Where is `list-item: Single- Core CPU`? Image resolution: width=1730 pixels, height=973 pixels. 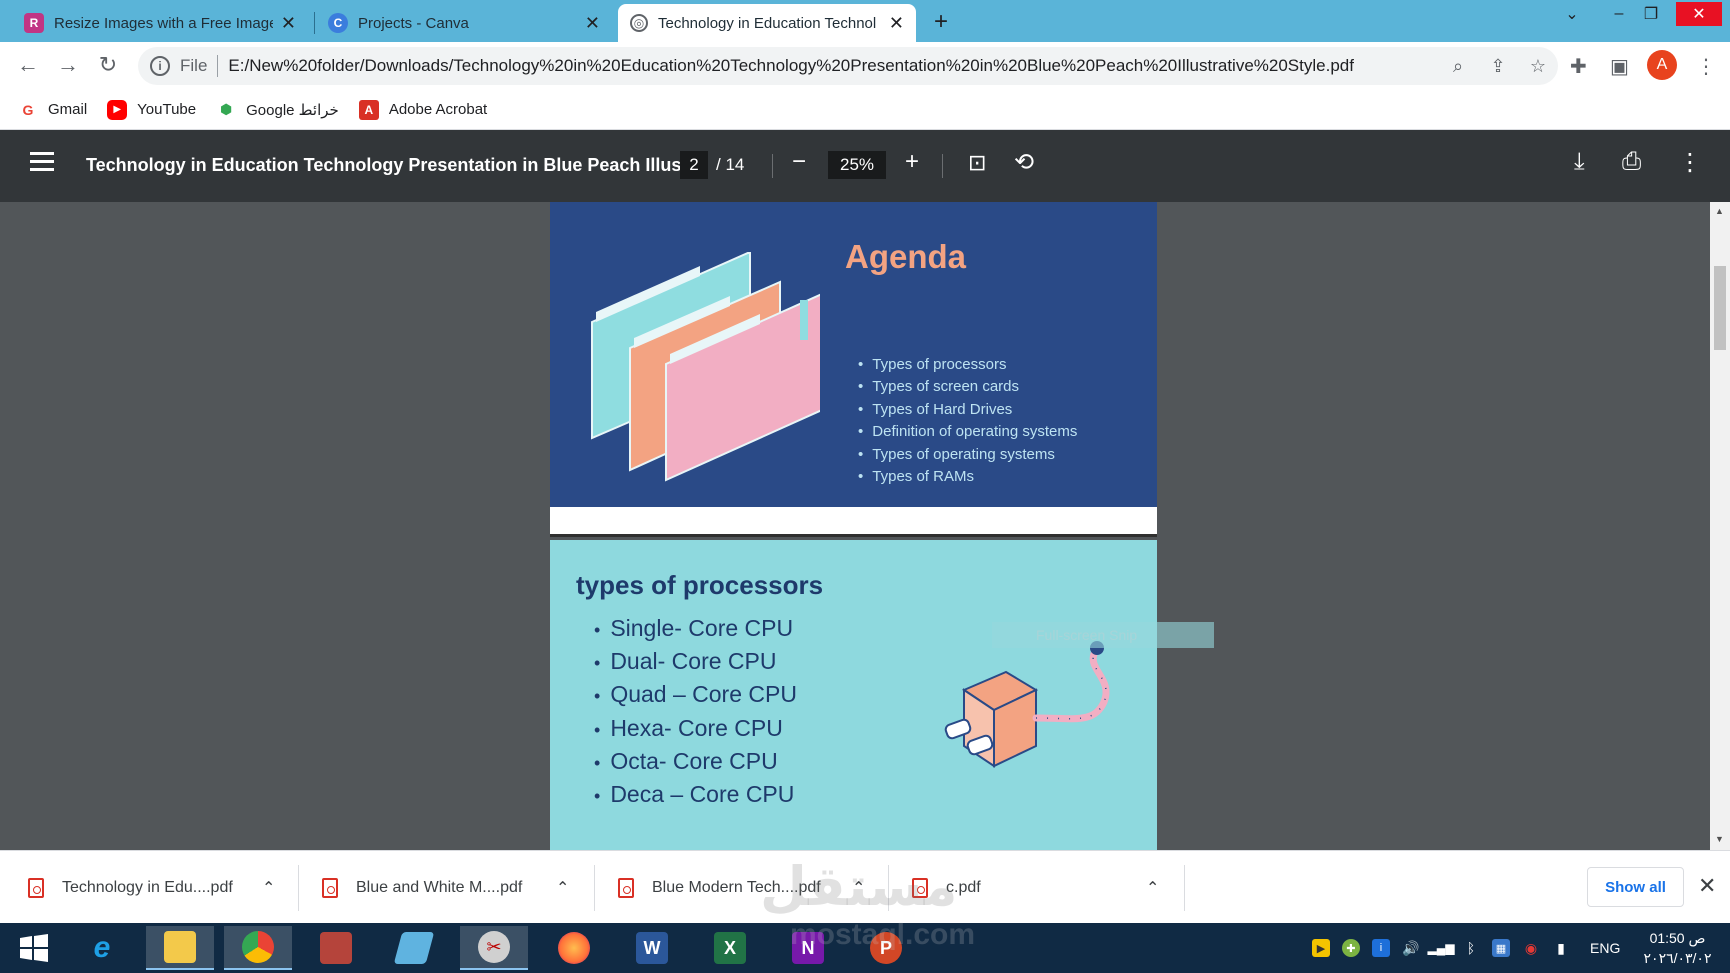
list-item: Single- Core CPU is located at coordinates (695, 628).